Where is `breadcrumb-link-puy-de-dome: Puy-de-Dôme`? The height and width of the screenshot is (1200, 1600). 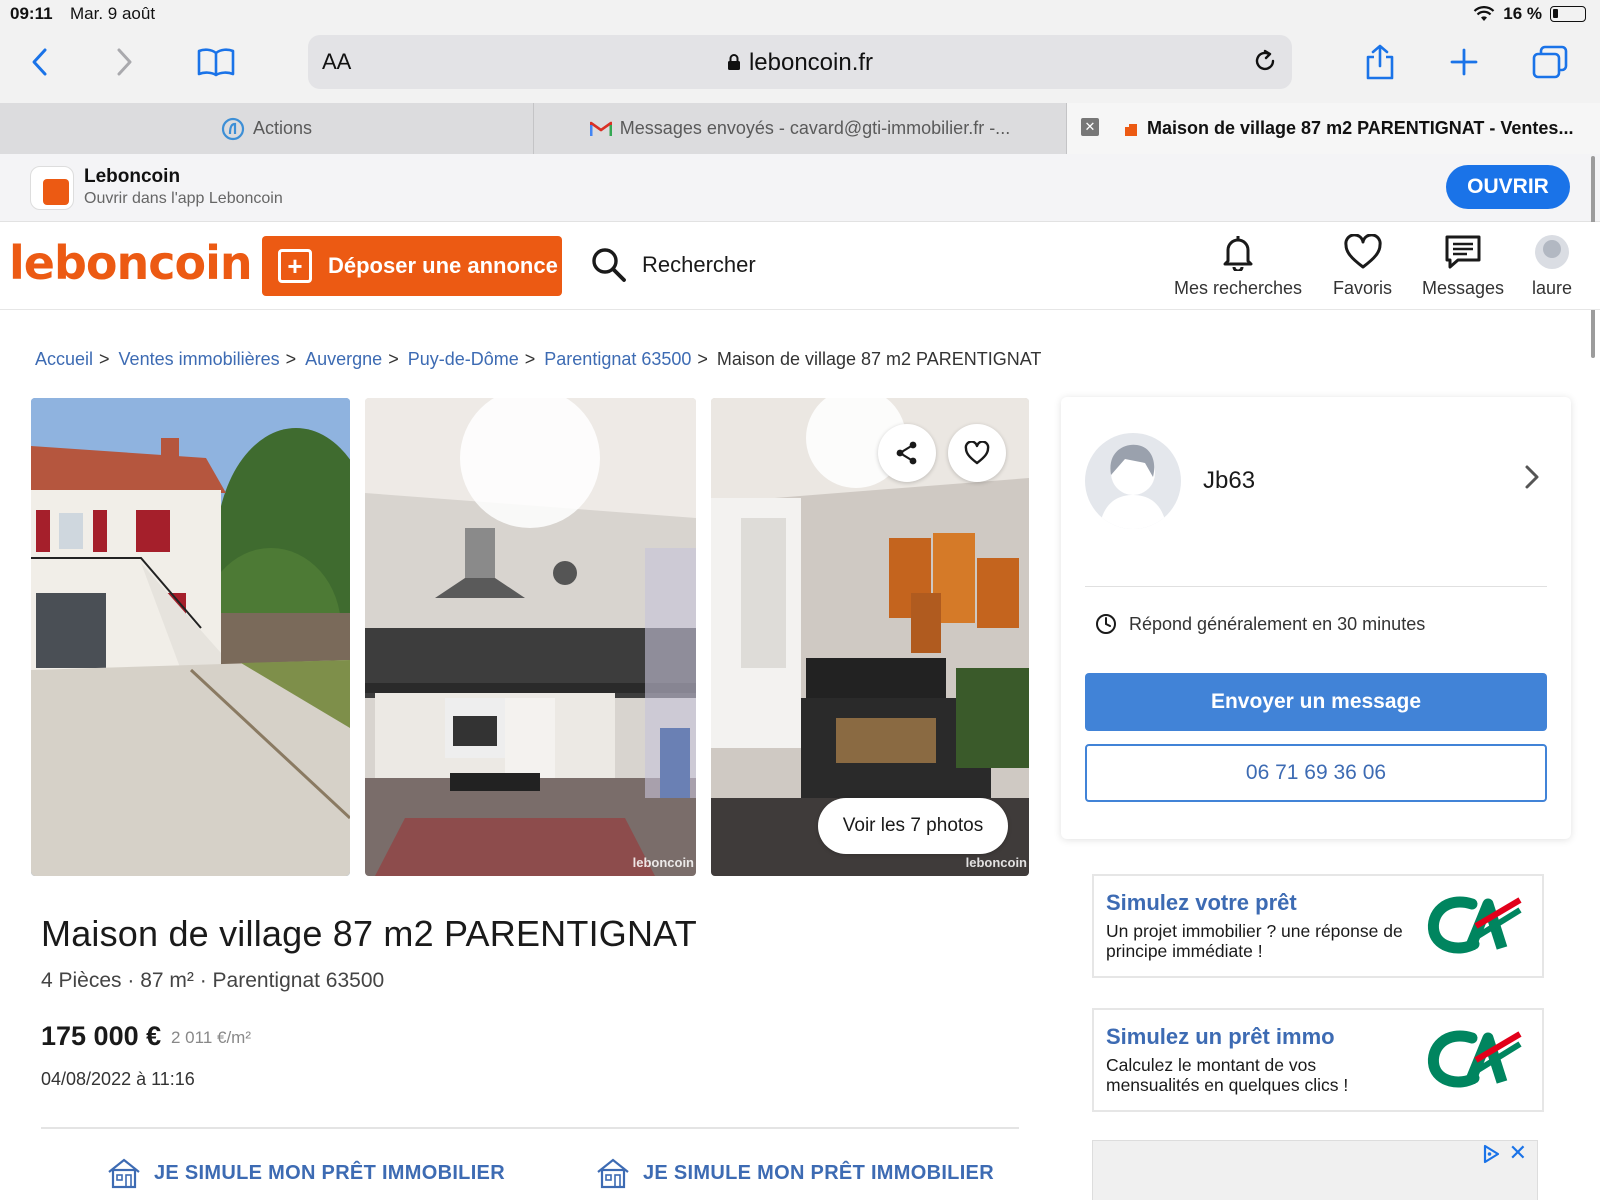
breadcrumb-link-puy-de-dome: Puy-de-Dôme is located at coordinates (463, 359).